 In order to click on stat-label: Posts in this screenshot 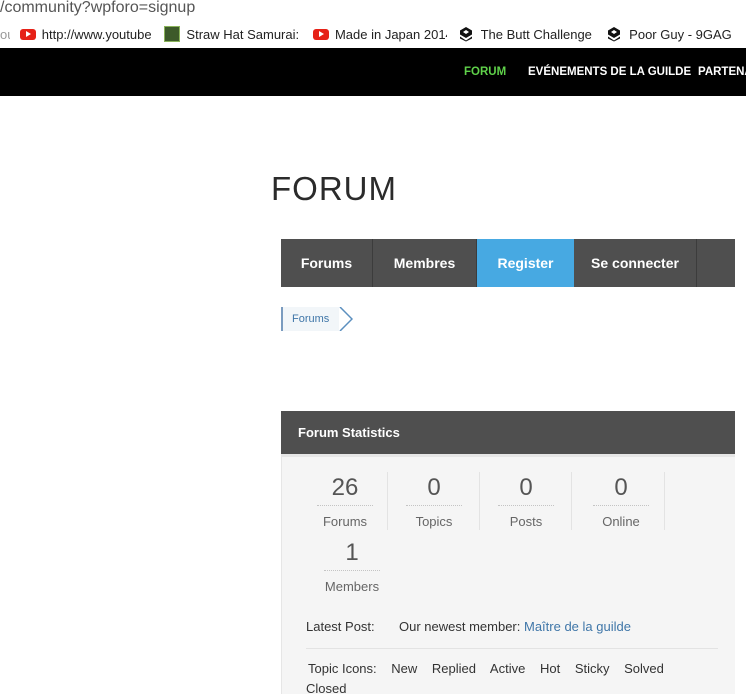, I will do `click(526, 521)`.